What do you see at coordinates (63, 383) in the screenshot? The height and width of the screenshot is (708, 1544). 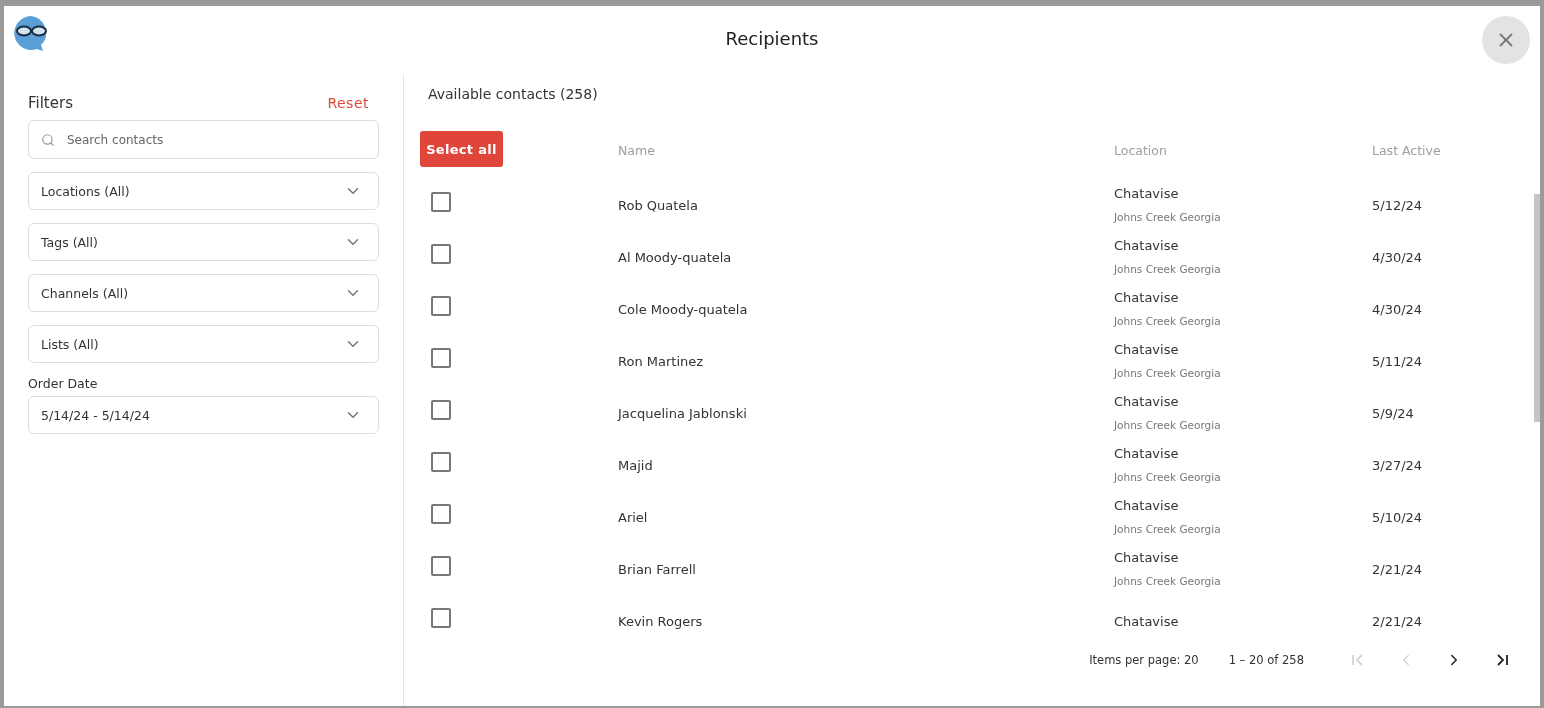 I see `order-date-label: Order Date` at bounding box center [63, 383].